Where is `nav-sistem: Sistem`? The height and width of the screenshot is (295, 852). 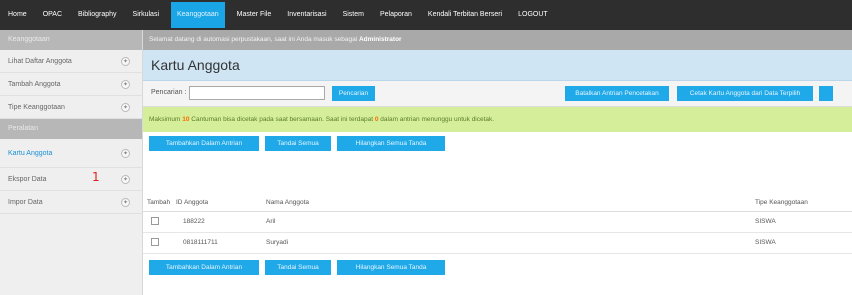
nav-sistem: Sistem is located at coordinates (353, 15).